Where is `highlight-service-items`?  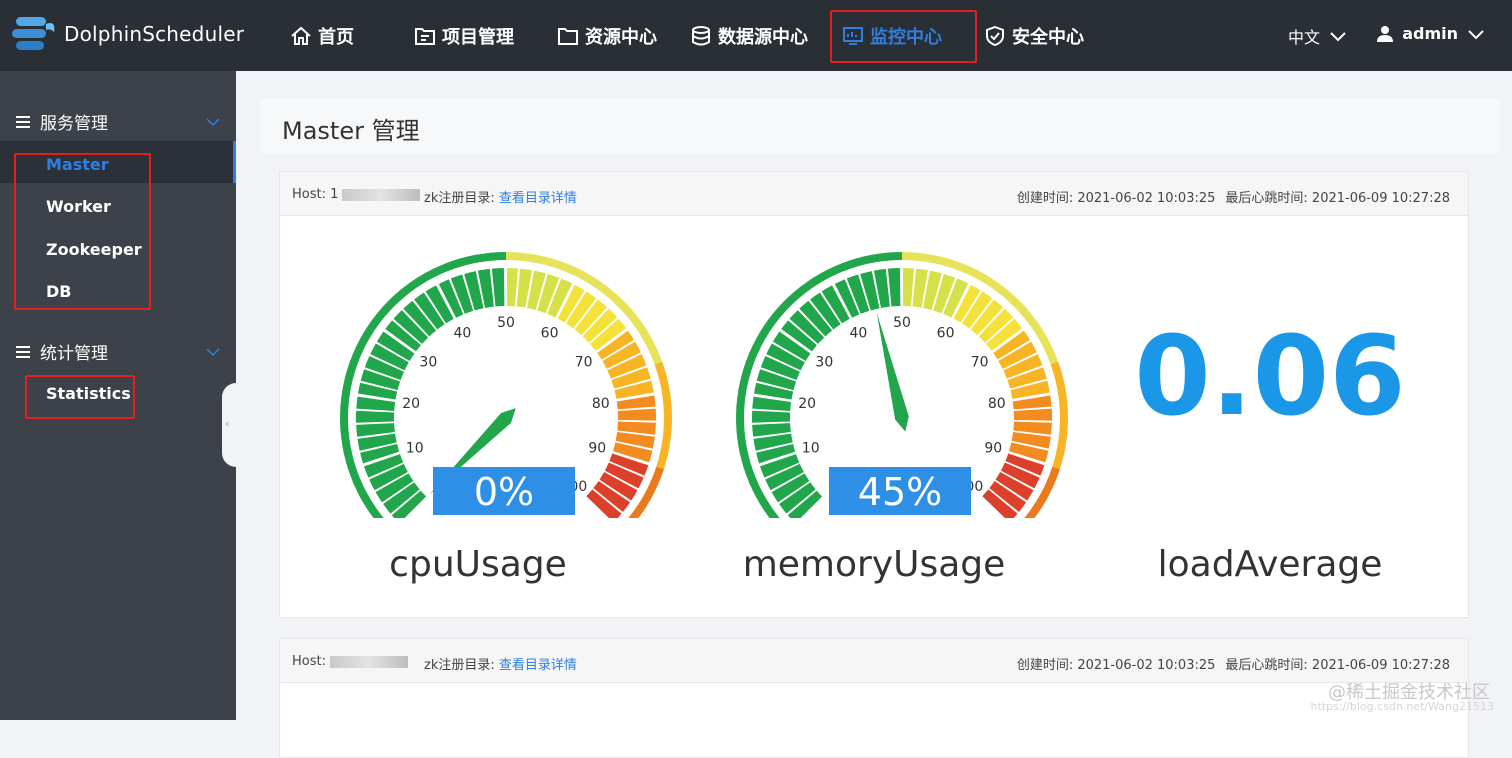 highlight-service-items is located at coordinates (82, 231).